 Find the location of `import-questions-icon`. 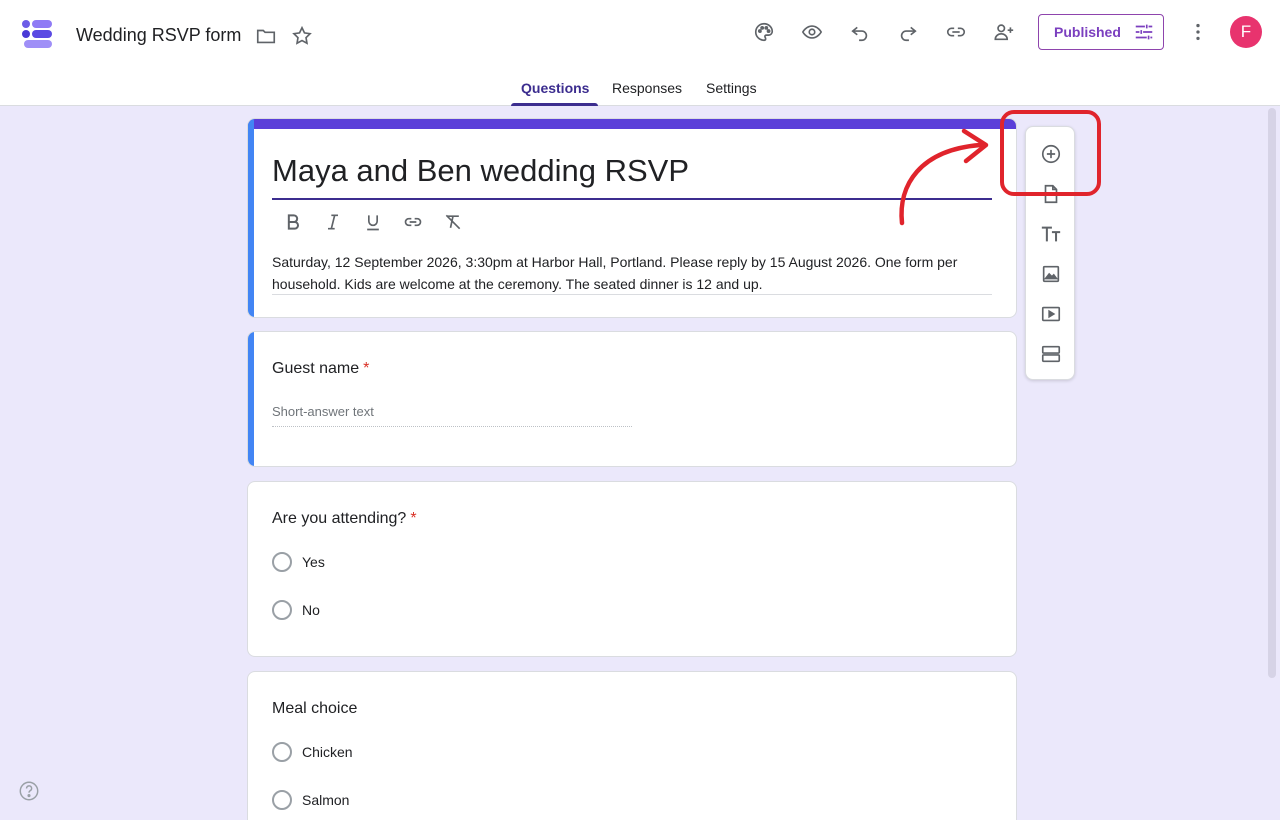

import-questions-icon is located at coordinates (1051, 194).